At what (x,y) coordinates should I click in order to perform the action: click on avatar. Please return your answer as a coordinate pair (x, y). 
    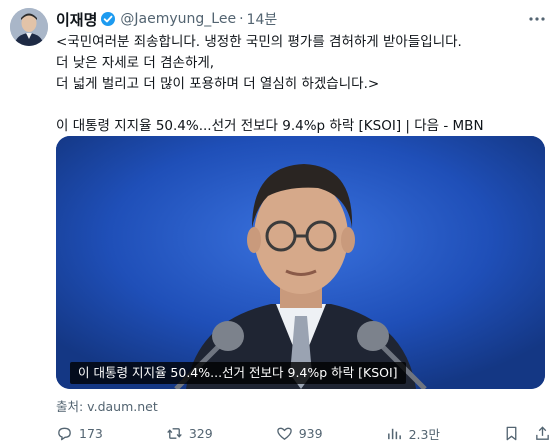
    Looking at the image, I should click on (29, 27).